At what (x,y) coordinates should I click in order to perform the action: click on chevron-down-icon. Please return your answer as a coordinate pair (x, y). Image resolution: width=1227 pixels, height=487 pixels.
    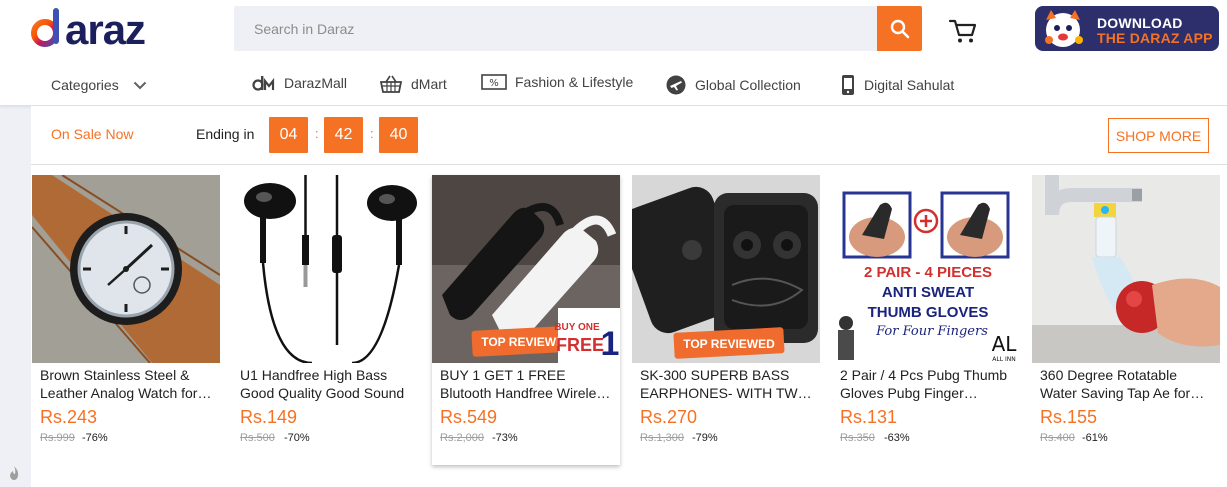
    Looking at the image, I should click on (139, 85).